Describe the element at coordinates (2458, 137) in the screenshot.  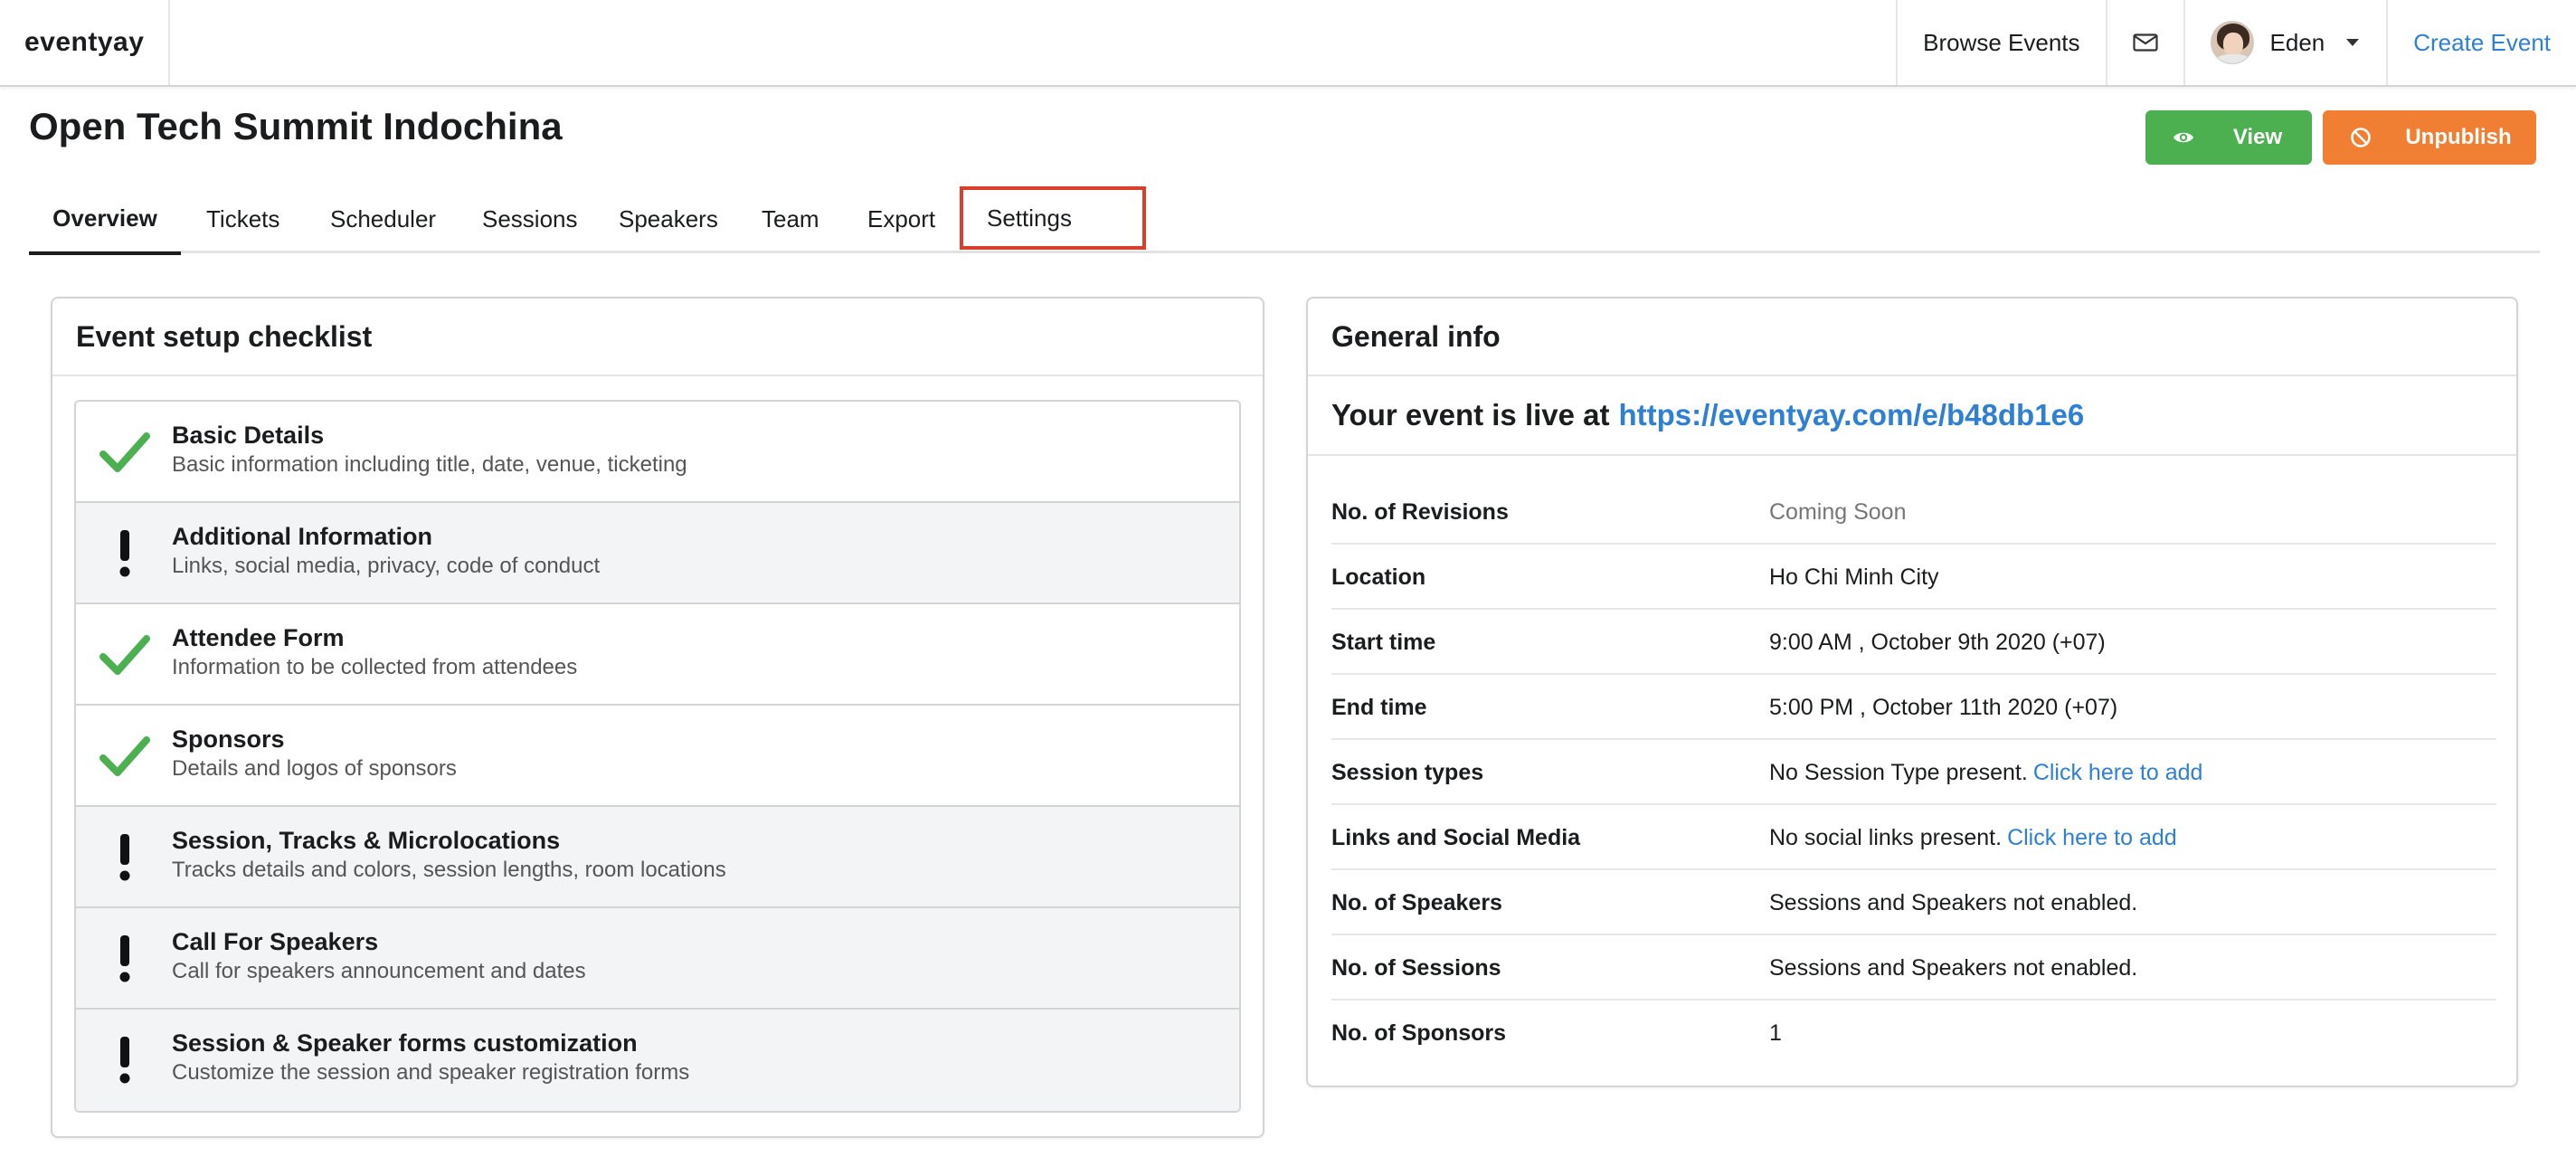
I see `unpublish-label: Unpublish` at that location.